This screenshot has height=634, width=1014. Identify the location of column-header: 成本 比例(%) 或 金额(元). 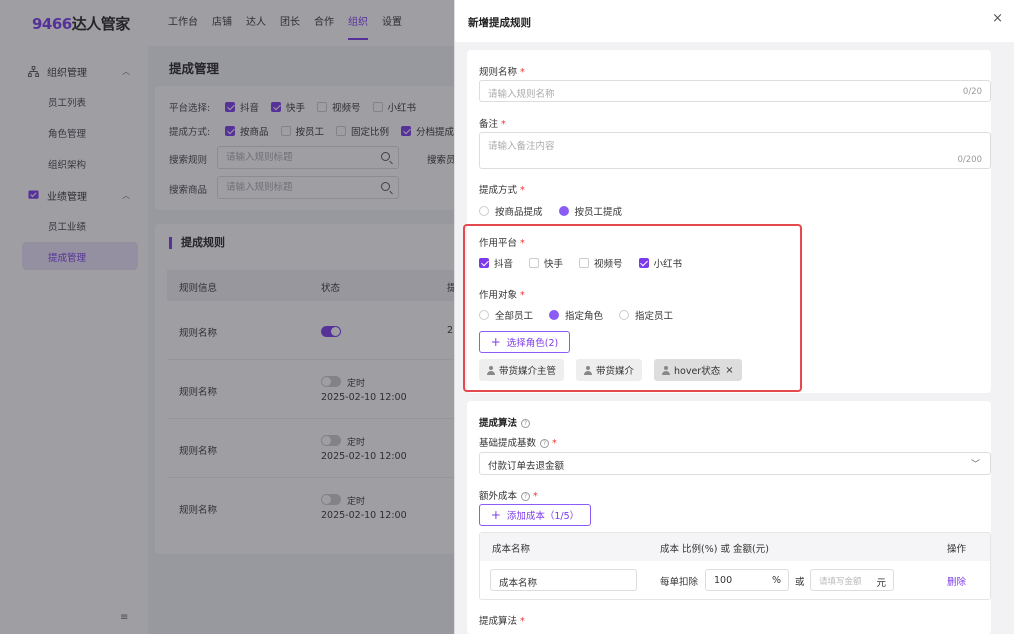
(714, 549).